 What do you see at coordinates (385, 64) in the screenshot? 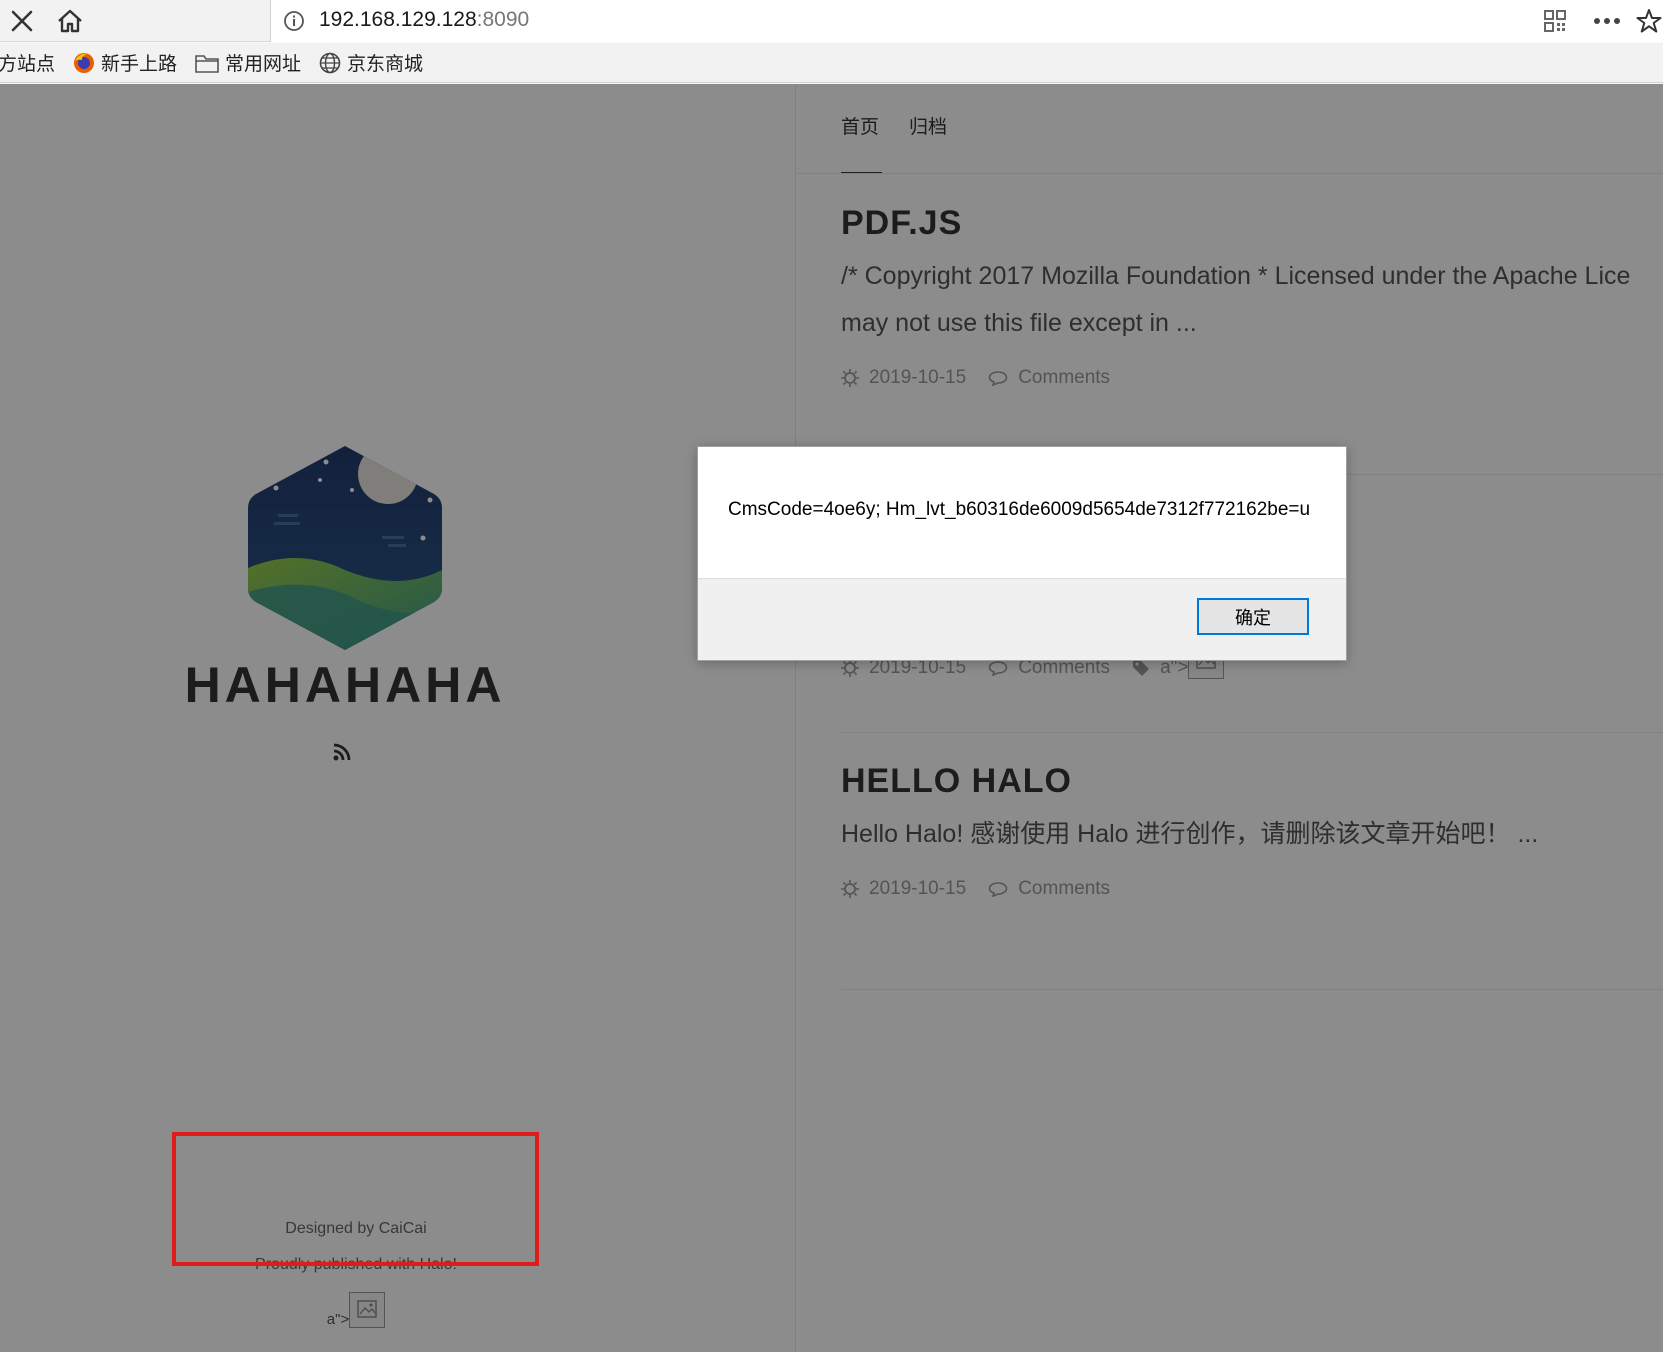
I see `bookmark-label: 京东商城` at bounding box center [385, 64].